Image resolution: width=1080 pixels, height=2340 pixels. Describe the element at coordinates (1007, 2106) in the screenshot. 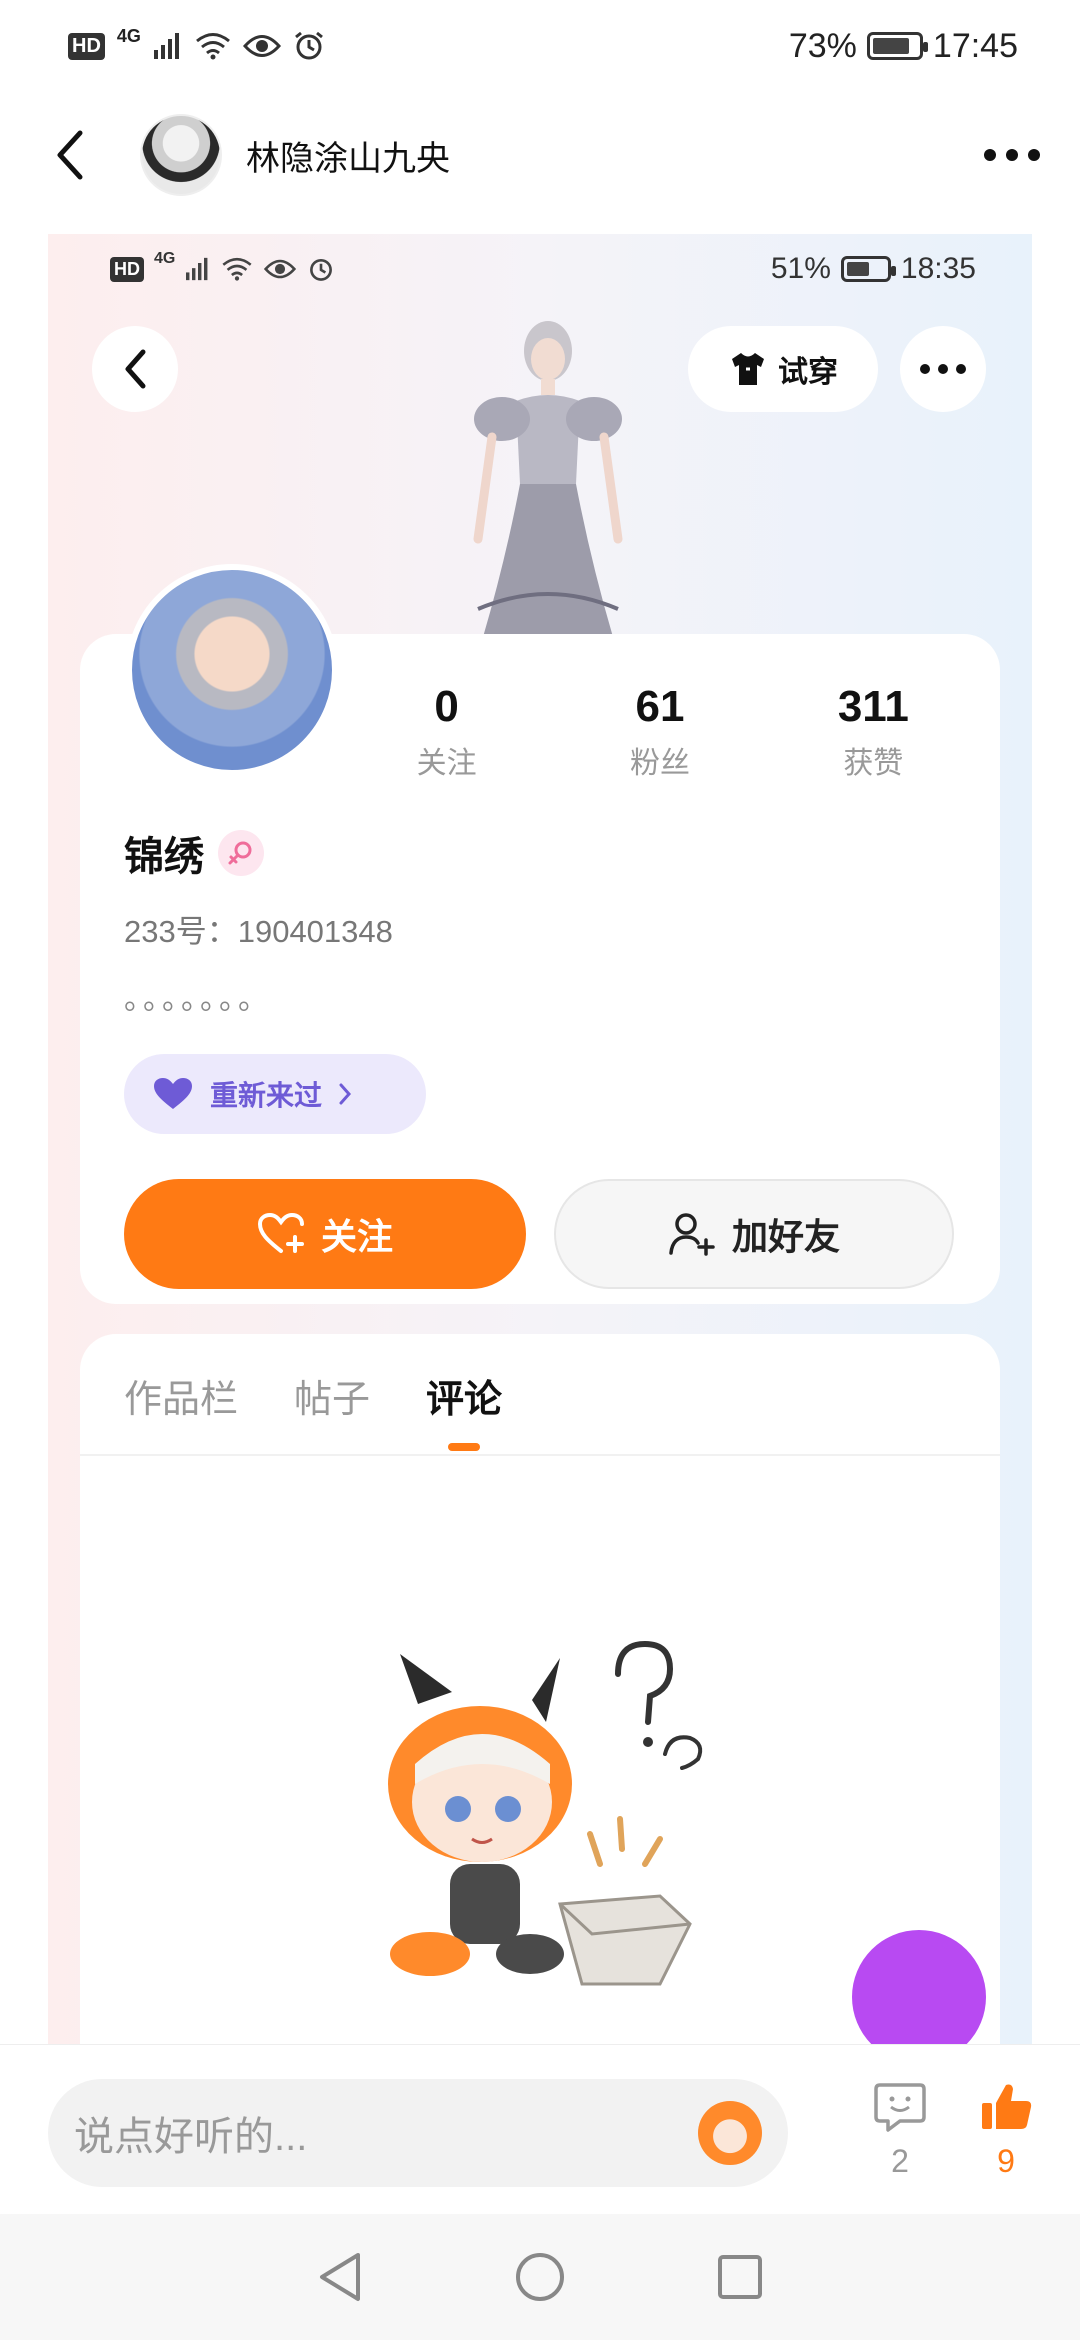

I see `thumbs-up-icon` at that location.